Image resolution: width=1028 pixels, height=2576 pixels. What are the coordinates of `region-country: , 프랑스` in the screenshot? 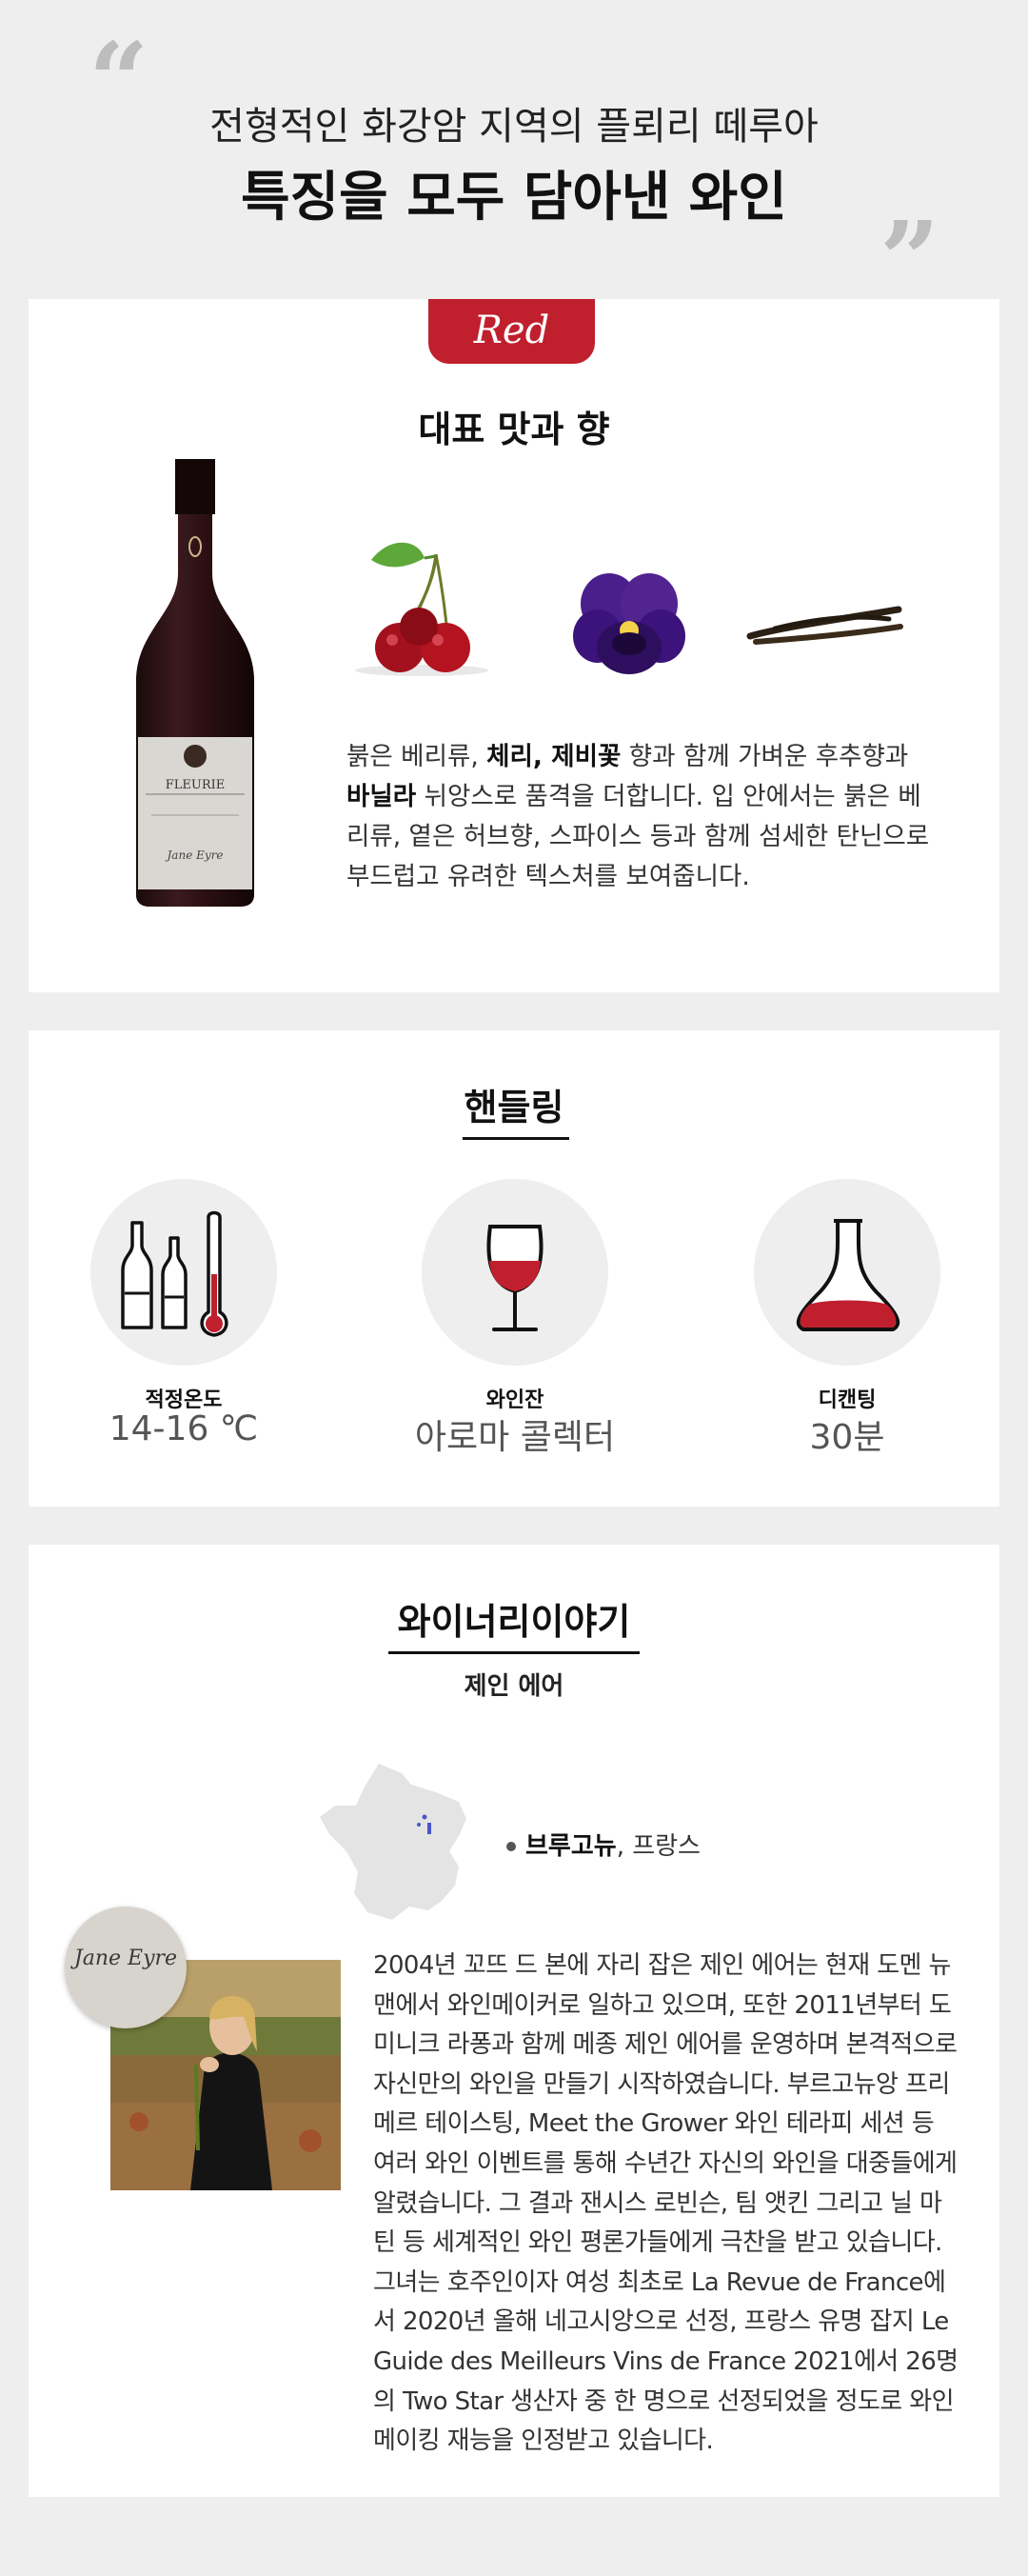 It's located at (658, 1847).